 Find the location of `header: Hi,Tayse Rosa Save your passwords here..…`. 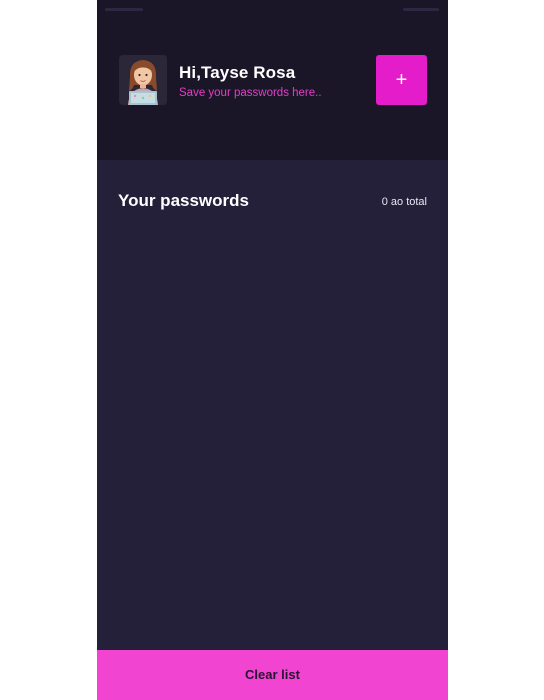

header: Hi,Tayse Rosa Save your passwords here..… is located at coordinates (272, 80).